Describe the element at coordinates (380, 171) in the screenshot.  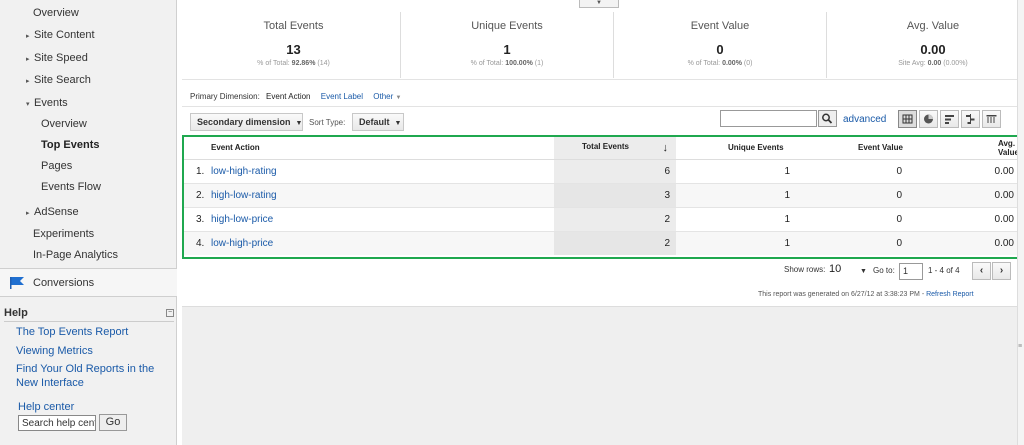
I see `row-event-action: low-high-rating` at that location.